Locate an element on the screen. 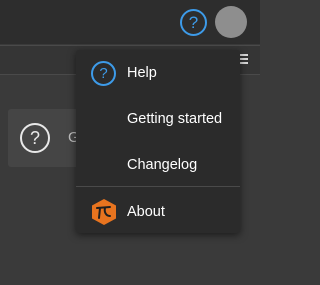 Image resolution: width=320 pixels, height=285 pixels. menu-item-changelog: Changelog is located at coordinates (158, 165).